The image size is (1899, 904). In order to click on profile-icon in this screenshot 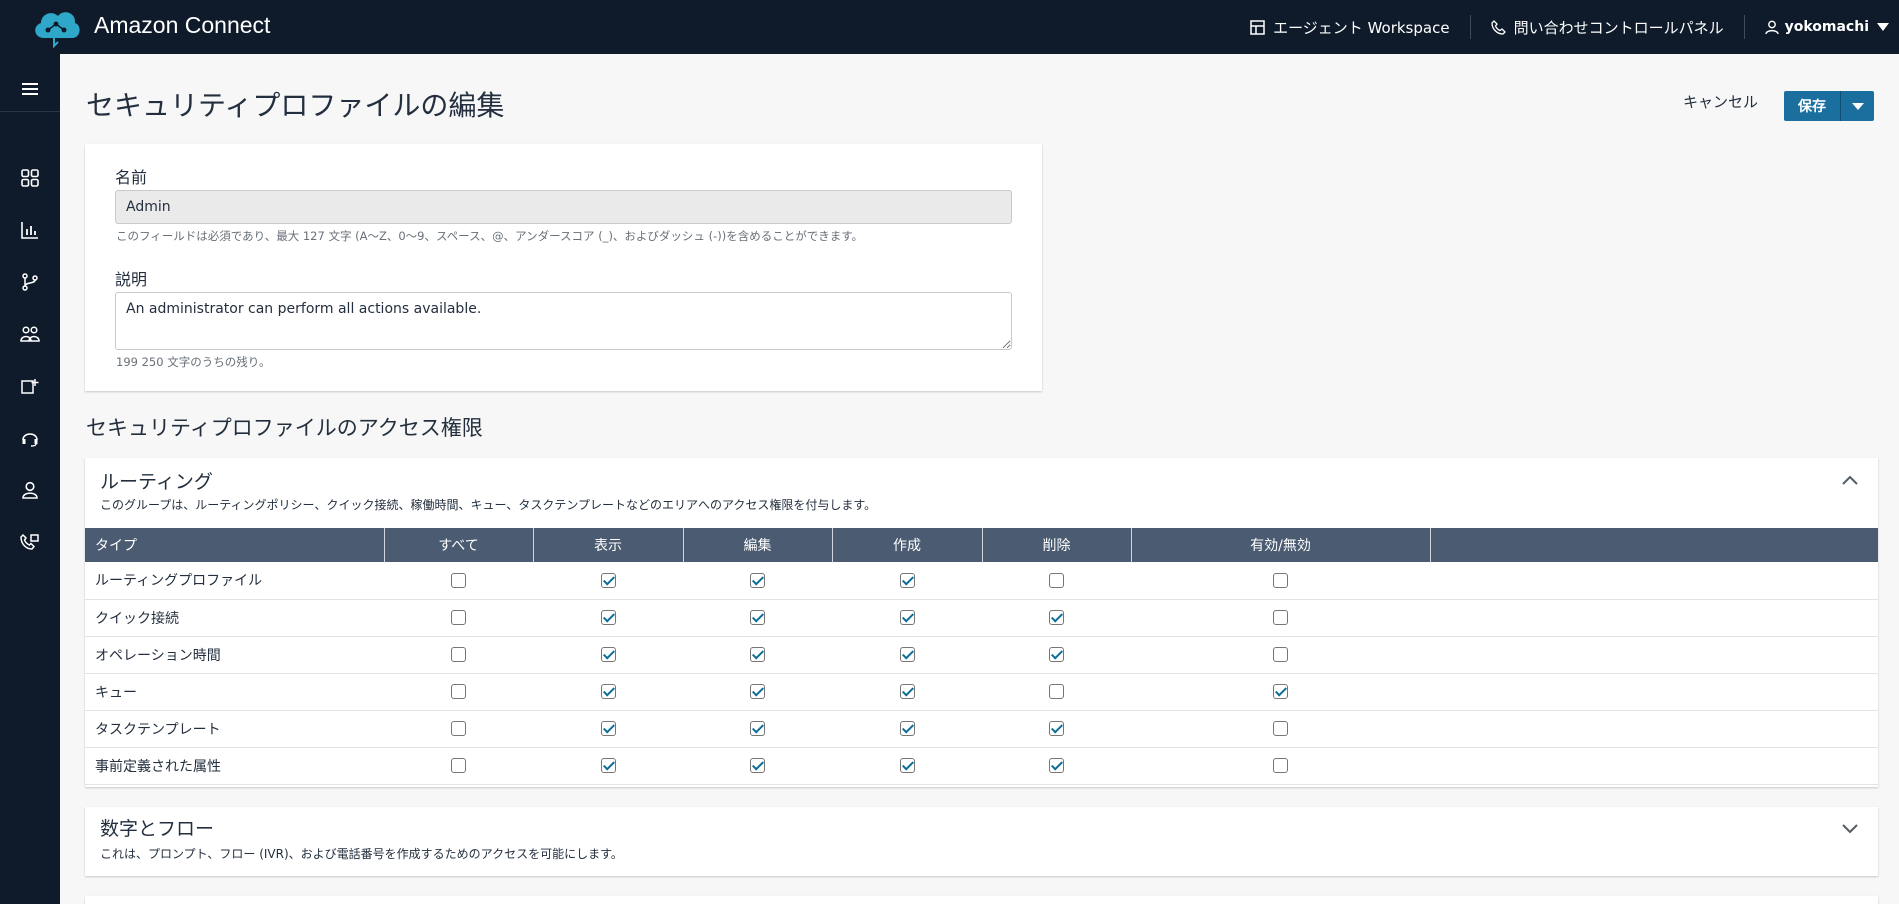, I will do `click(30, 490)`.